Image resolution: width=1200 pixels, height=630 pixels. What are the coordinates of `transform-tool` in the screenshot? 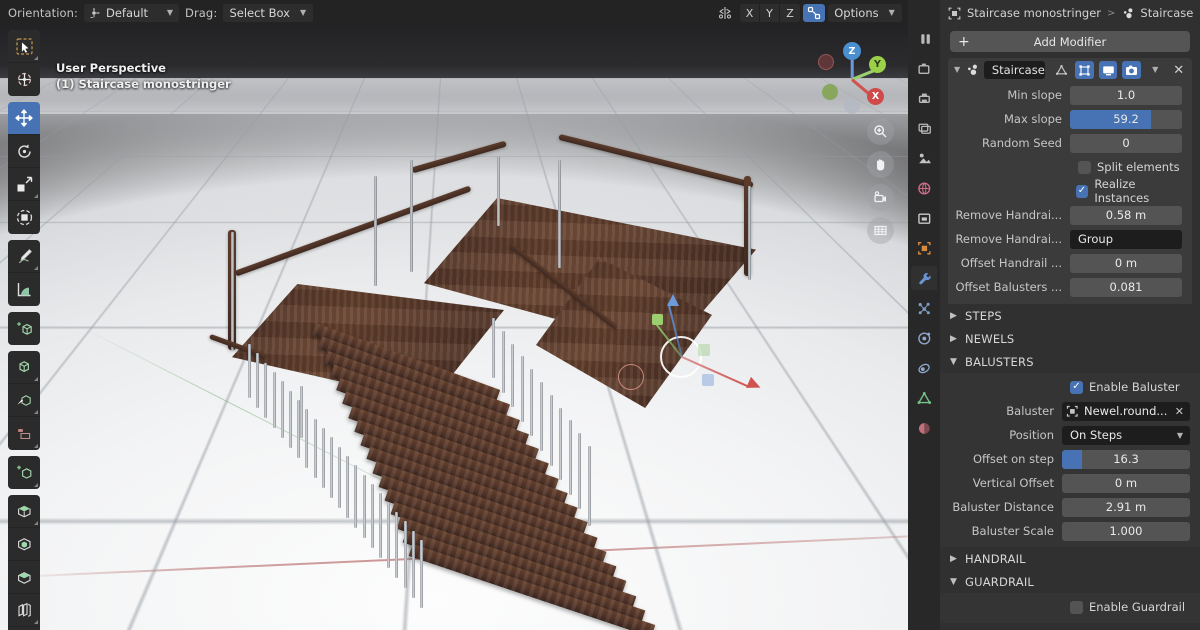 It's located at (24, 217).